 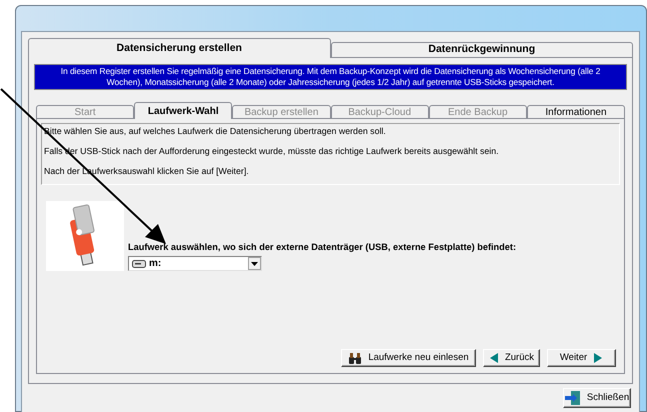 What do you see at coordinates (597, 398) in the screenshot?
I see `close-button: Schließen` at bounding box center [597, 398].